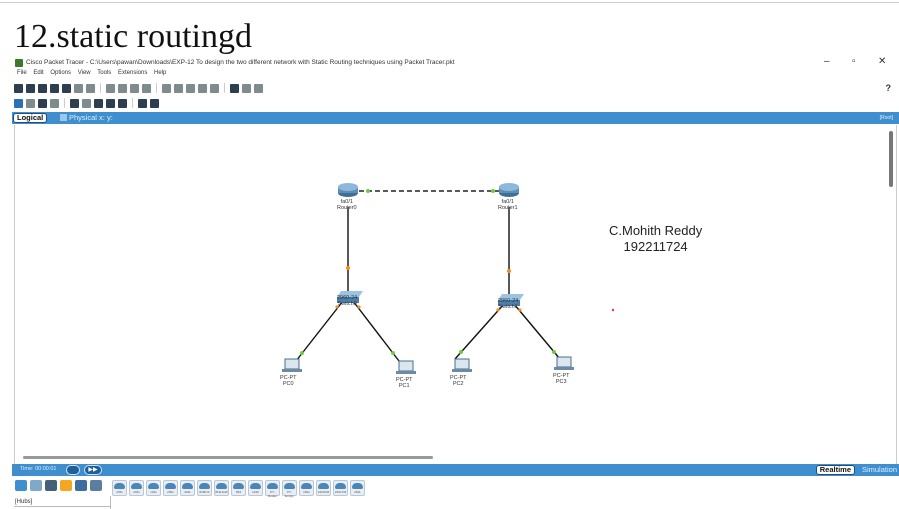 This screenshot has height=509, width=899. I want to click on new-file-icon, so click(18, 88).